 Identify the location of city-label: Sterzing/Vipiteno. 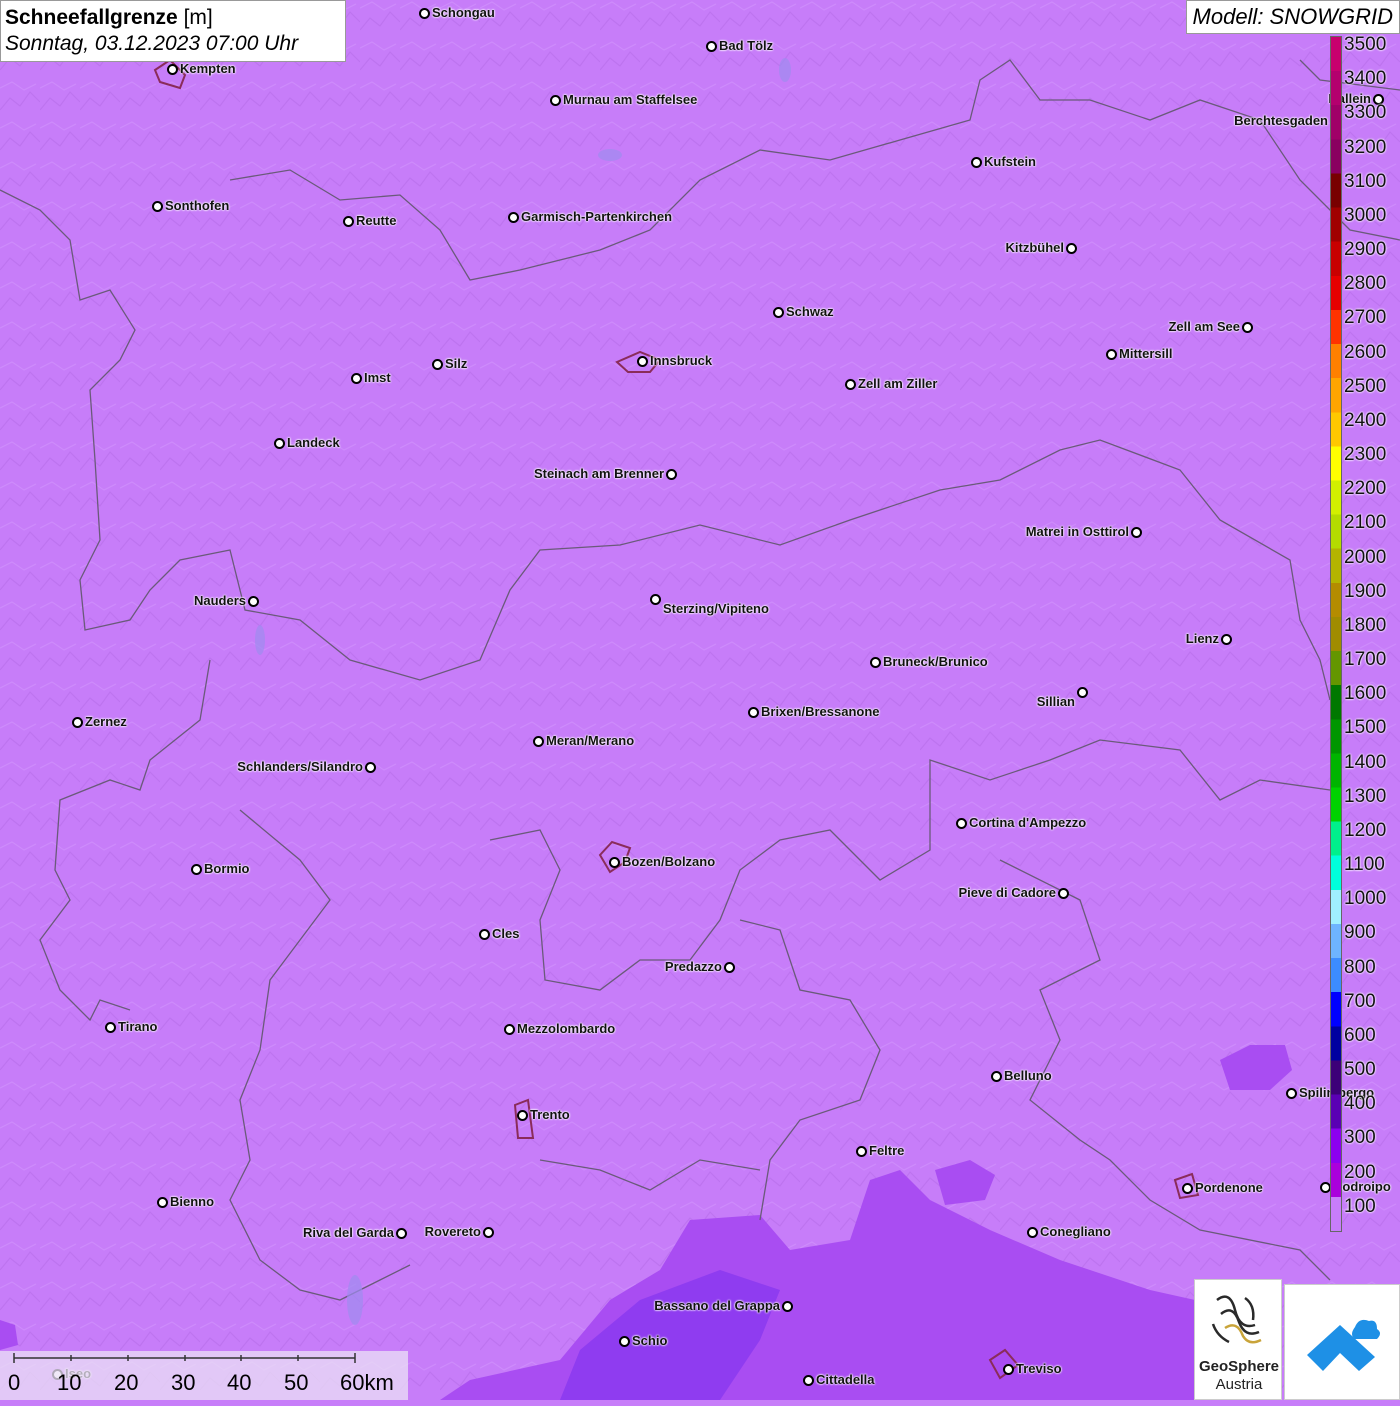
(716, 608).